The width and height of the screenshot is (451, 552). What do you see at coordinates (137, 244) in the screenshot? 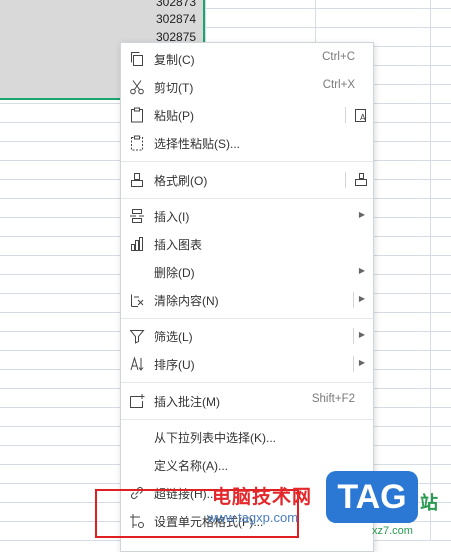
I see `chart-icon` at bounding box center [137, 244].